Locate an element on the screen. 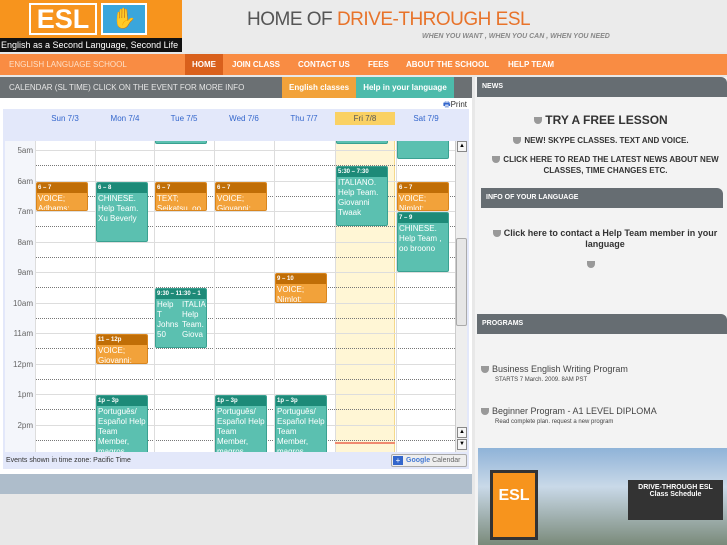  time-label: 9am is located at coordinates (25, 272).